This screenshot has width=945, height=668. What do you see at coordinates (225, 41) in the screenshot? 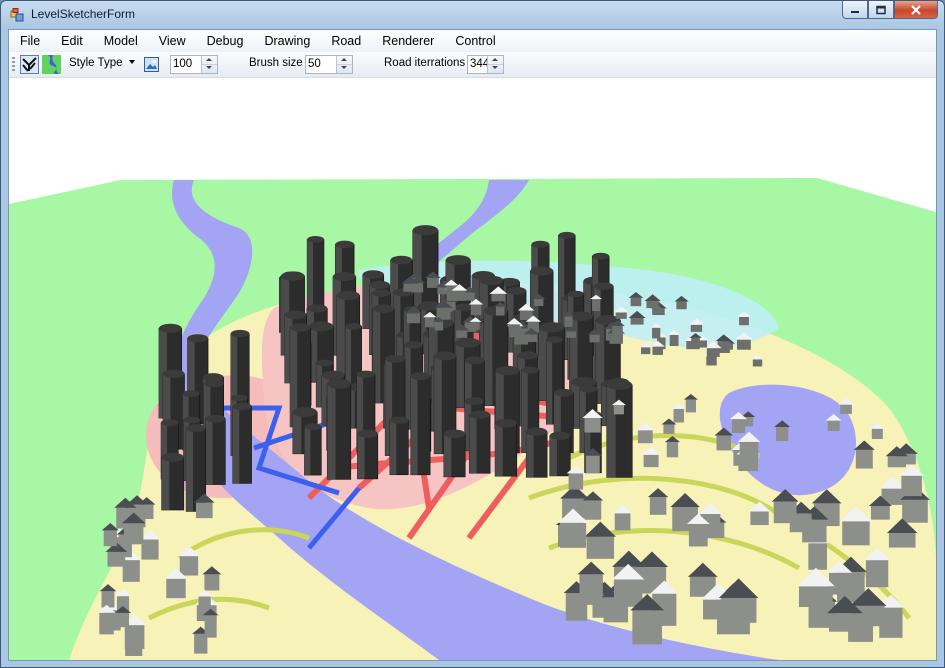
I see `menu-debug: Debug` at bounding box center [225, 41].